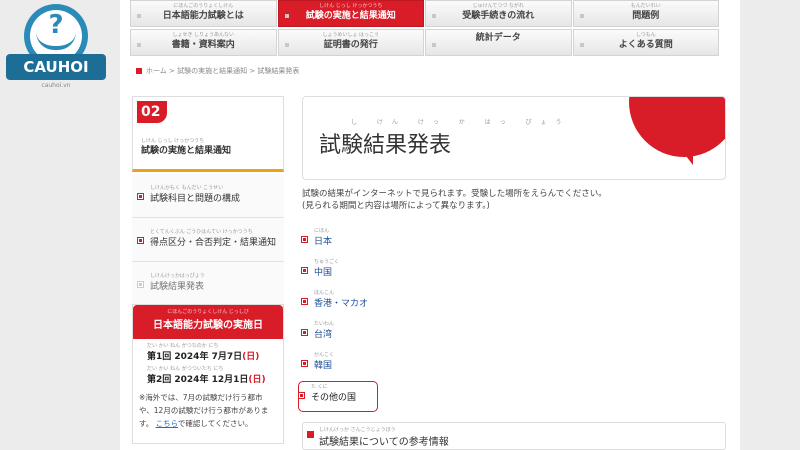 This screenshot has height=450, width=800. What do you see at coordinates (340, 334) in the screenshot?
I see `region-link-taiwan: たいわん 台湾` at bounding box center [340, 334].